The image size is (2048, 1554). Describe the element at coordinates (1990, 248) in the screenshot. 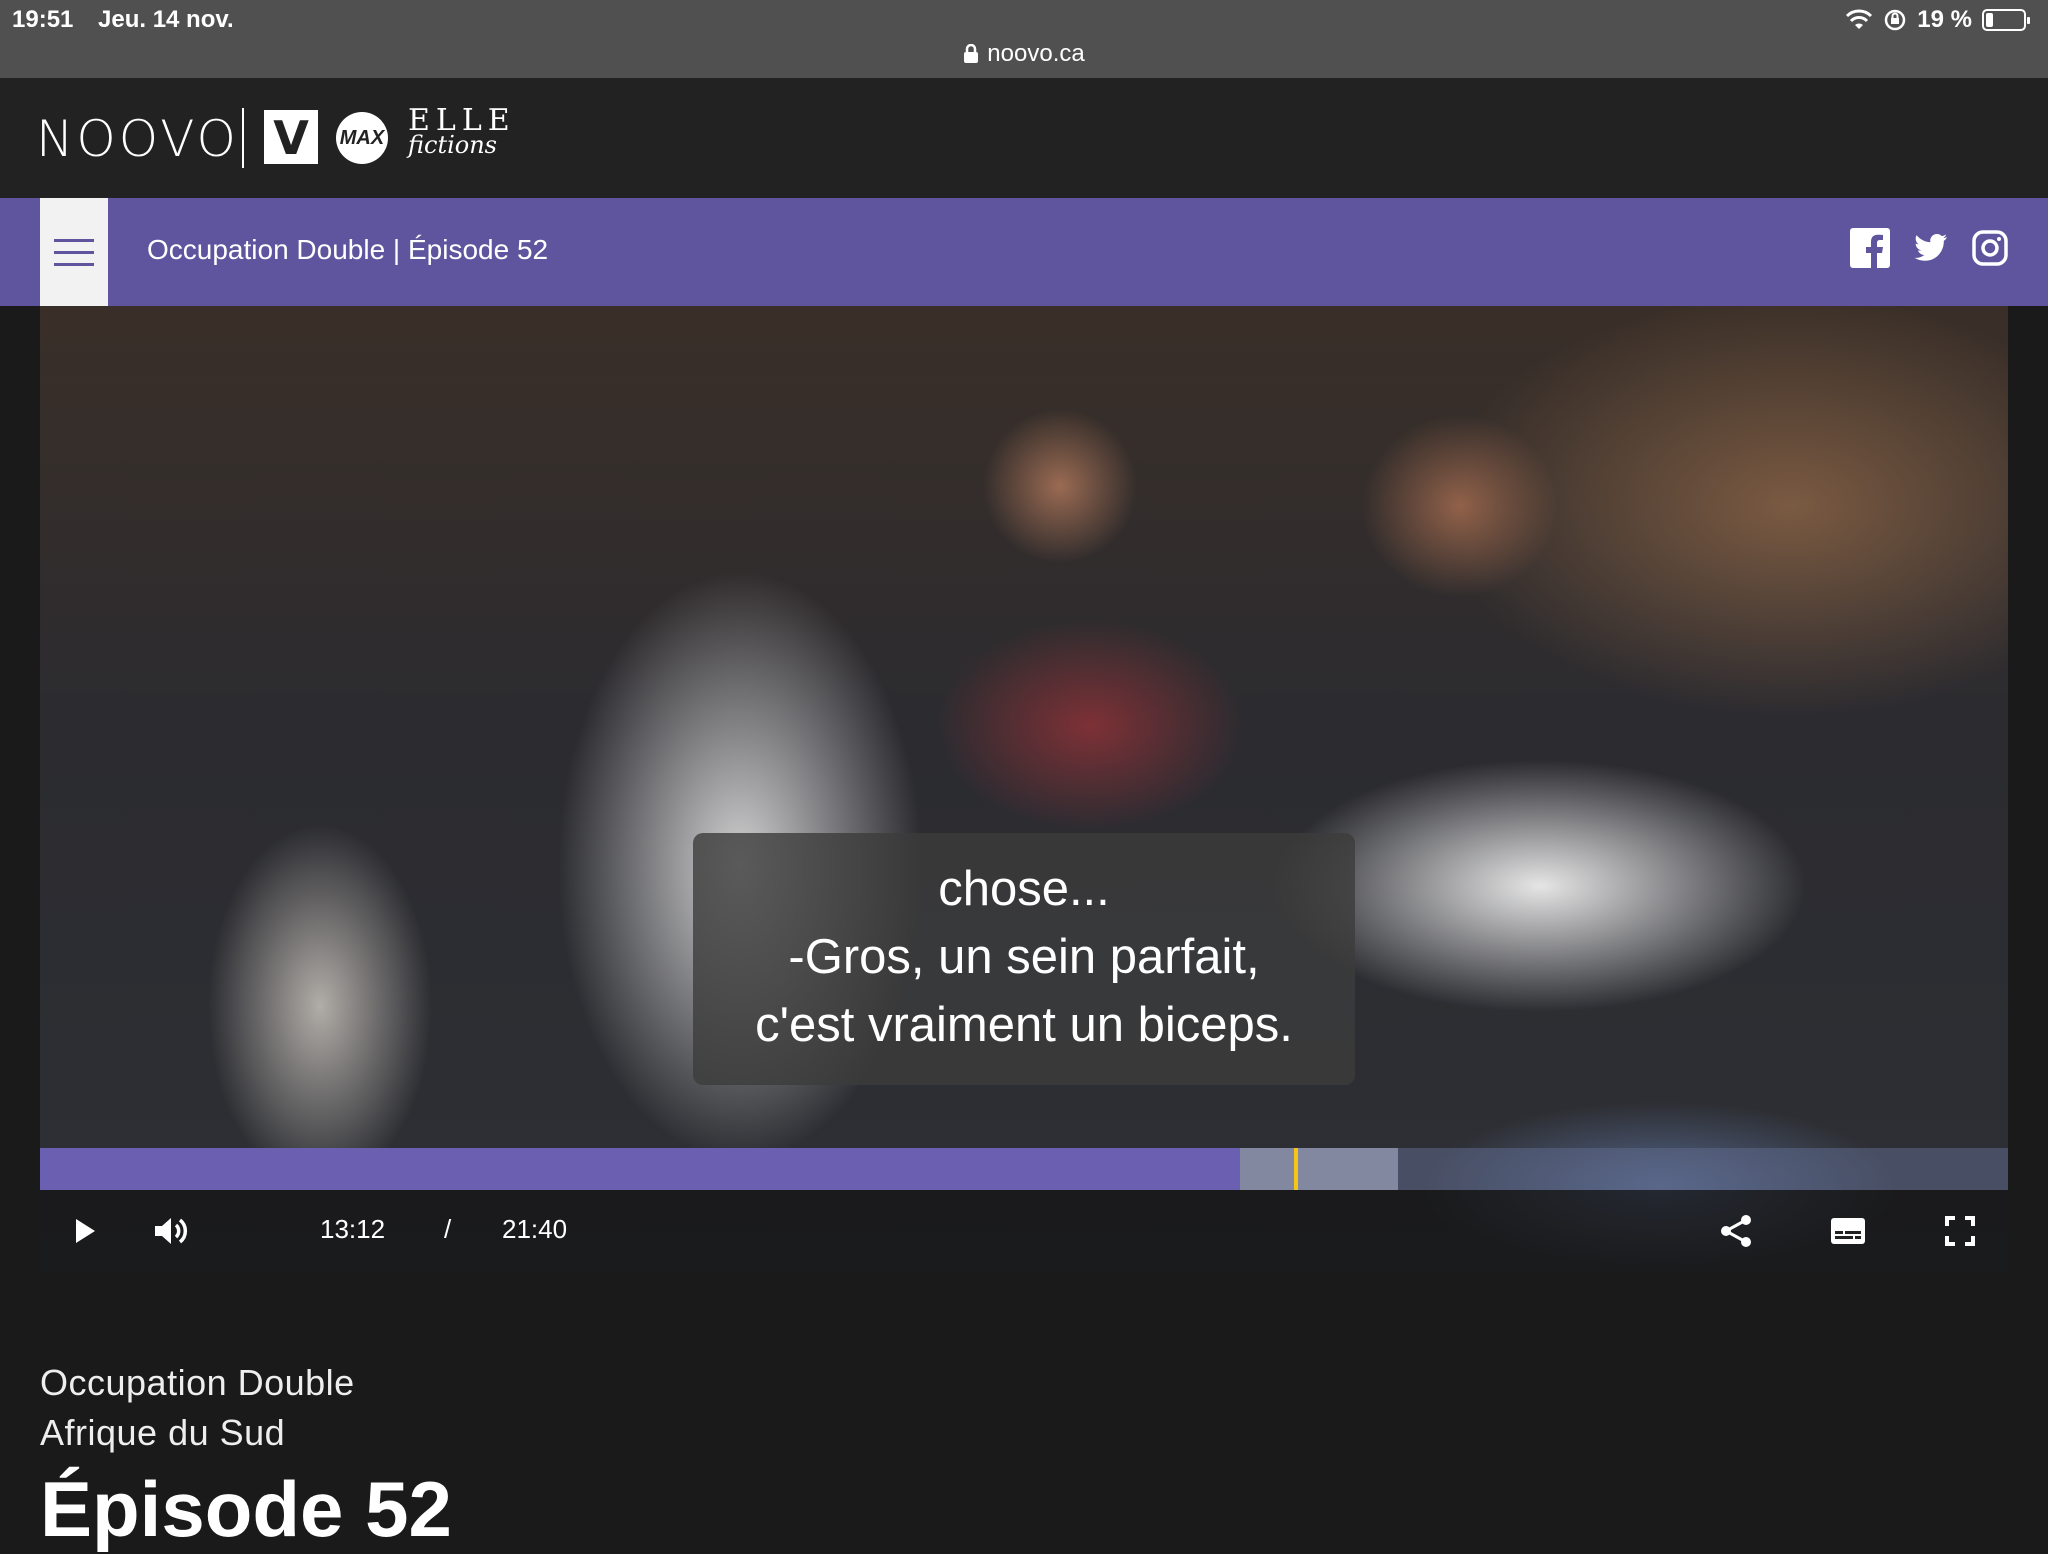

I see `instagram-icon` at that location.